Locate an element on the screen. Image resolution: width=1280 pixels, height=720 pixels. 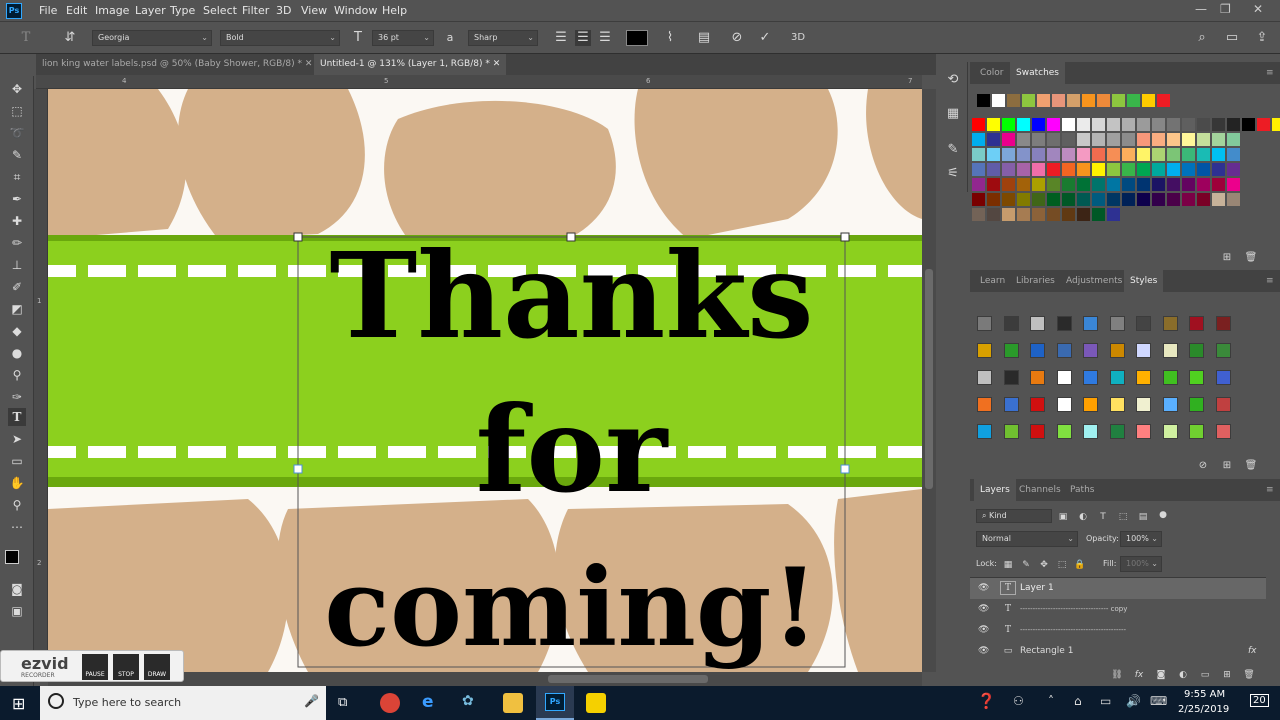
vertical-scrollbar is located at coordinates (929, 380).